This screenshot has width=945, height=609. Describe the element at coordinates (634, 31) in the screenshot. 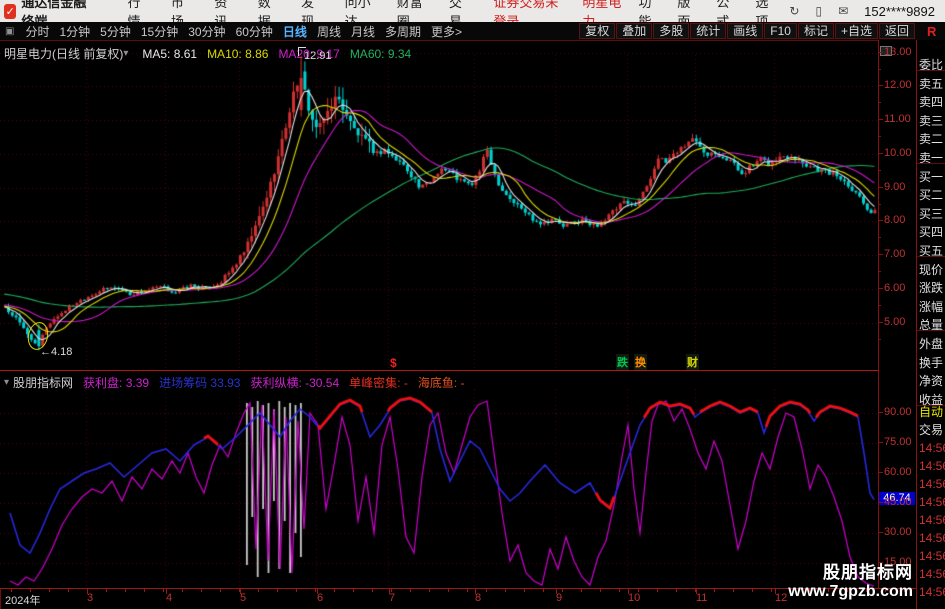

I see `tool-button-1: 叠加` at that location.